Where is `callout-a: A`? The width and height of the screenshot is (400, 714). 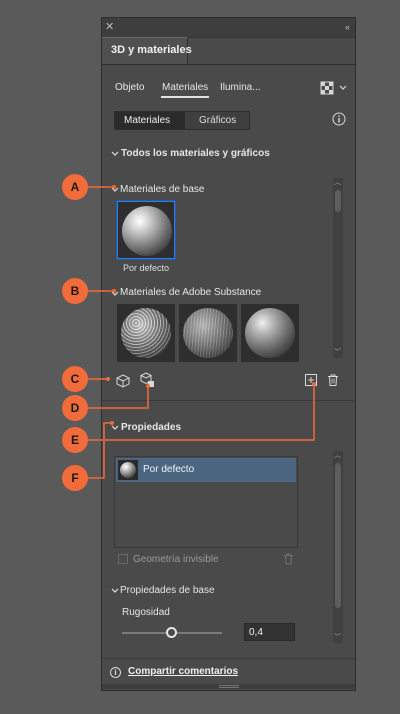 callout-a: A is located at coordinates (75, 187).